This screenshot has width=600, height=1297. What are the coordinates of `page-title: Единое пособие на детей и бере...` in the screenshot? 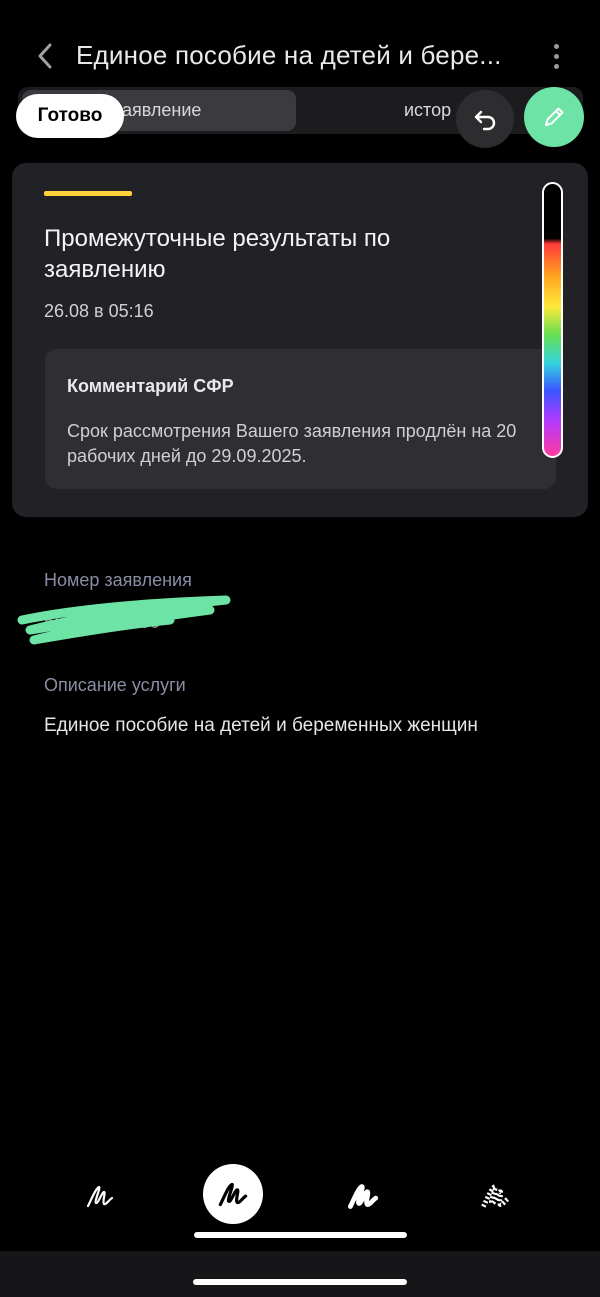 It's located at (289, 55).